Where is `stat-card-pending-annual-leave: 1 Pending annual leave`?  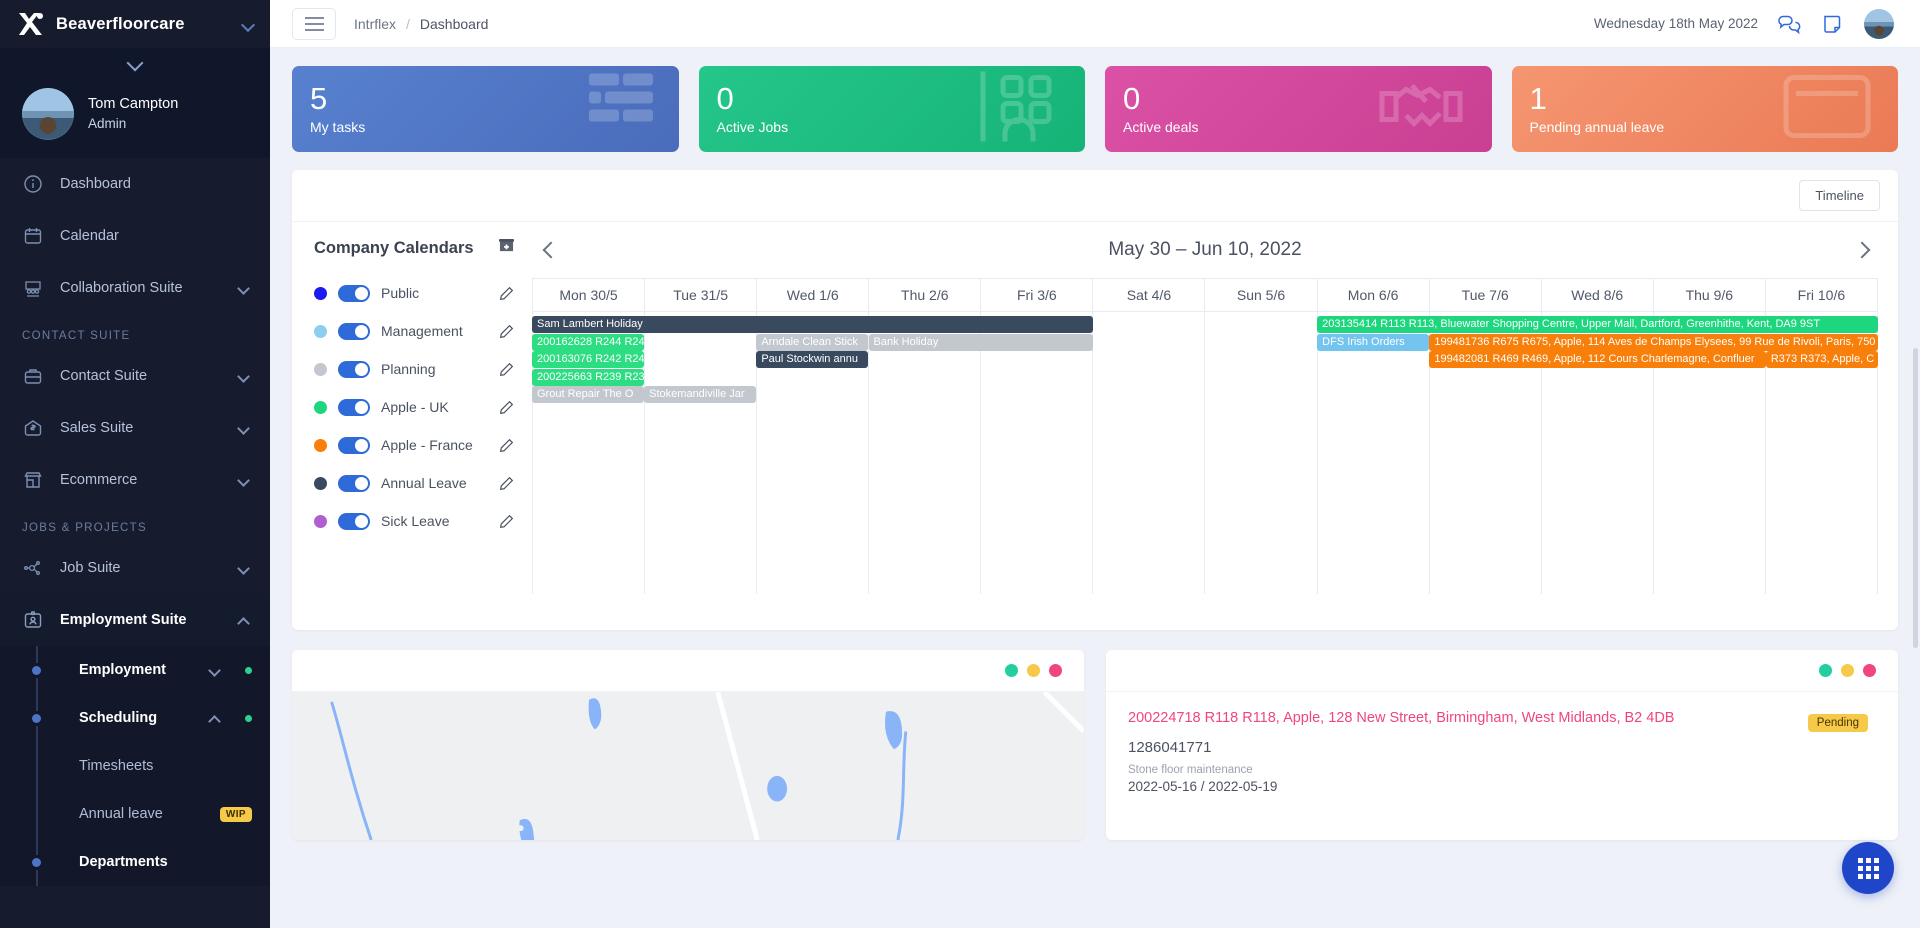
stat-card-pending-annual-leave: 1 Pending annual leave is located at coordinates (1704, 109).